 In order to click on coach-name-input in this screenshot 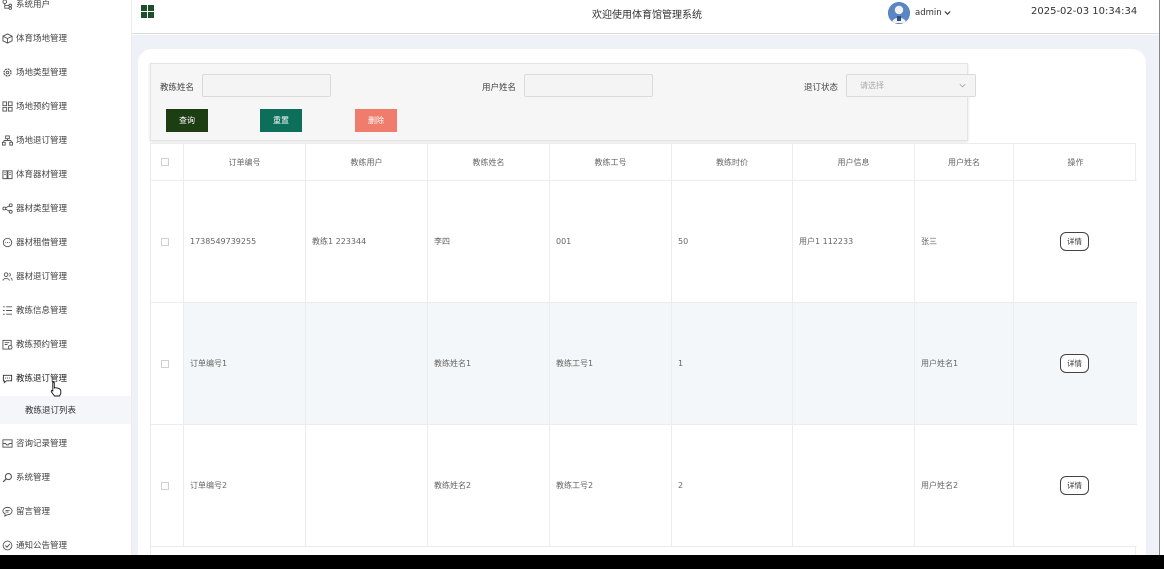, I will do `click(266, 85)`.